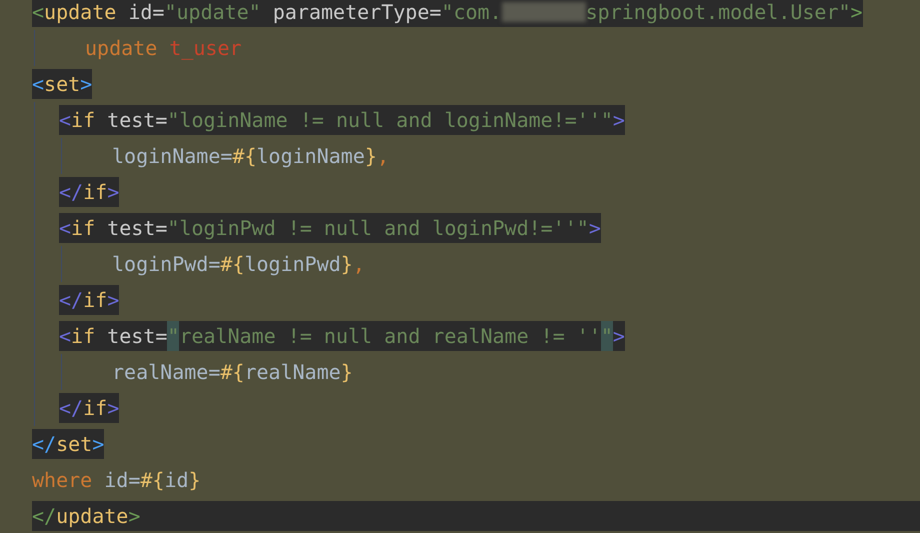  I want to click on code-token: realName, so click(292, 372).